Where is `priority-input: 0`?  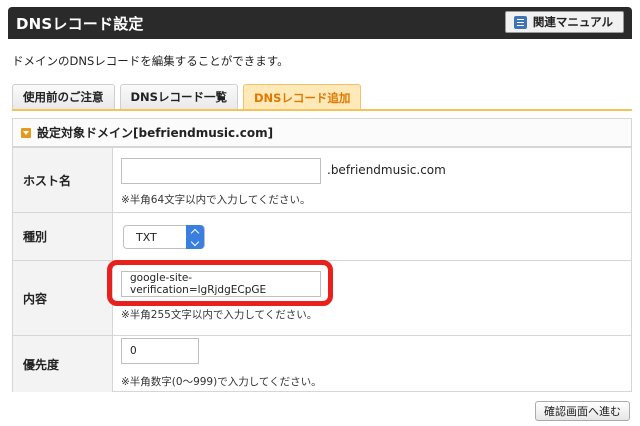 priority-input: 0 is located at coordinates (160, 351).